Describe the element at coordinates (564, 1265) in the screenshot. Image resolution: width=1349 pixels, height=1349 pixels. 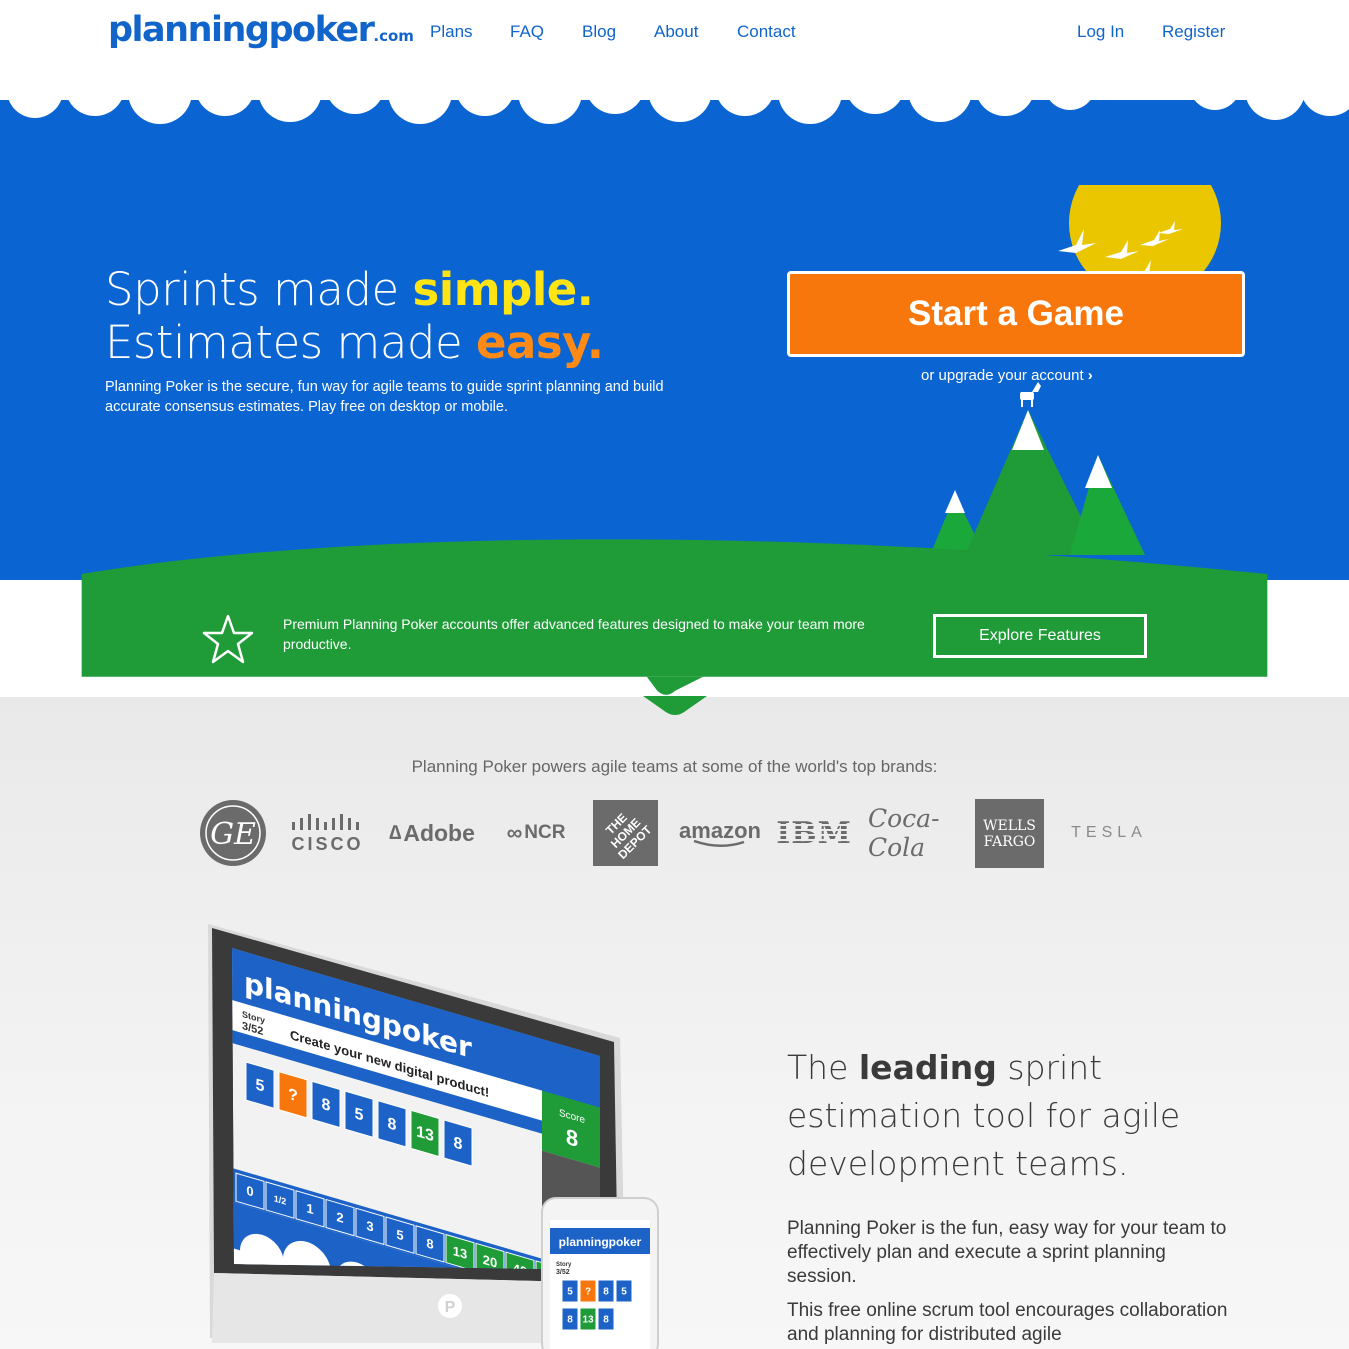
I see `phone-story-label: Story` at that location.